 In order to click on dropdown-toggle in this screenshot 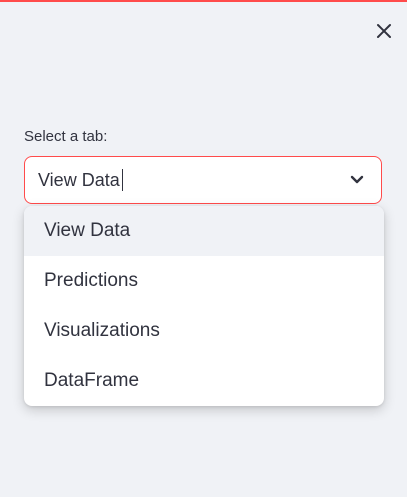, I will do `click(357, 180)`.